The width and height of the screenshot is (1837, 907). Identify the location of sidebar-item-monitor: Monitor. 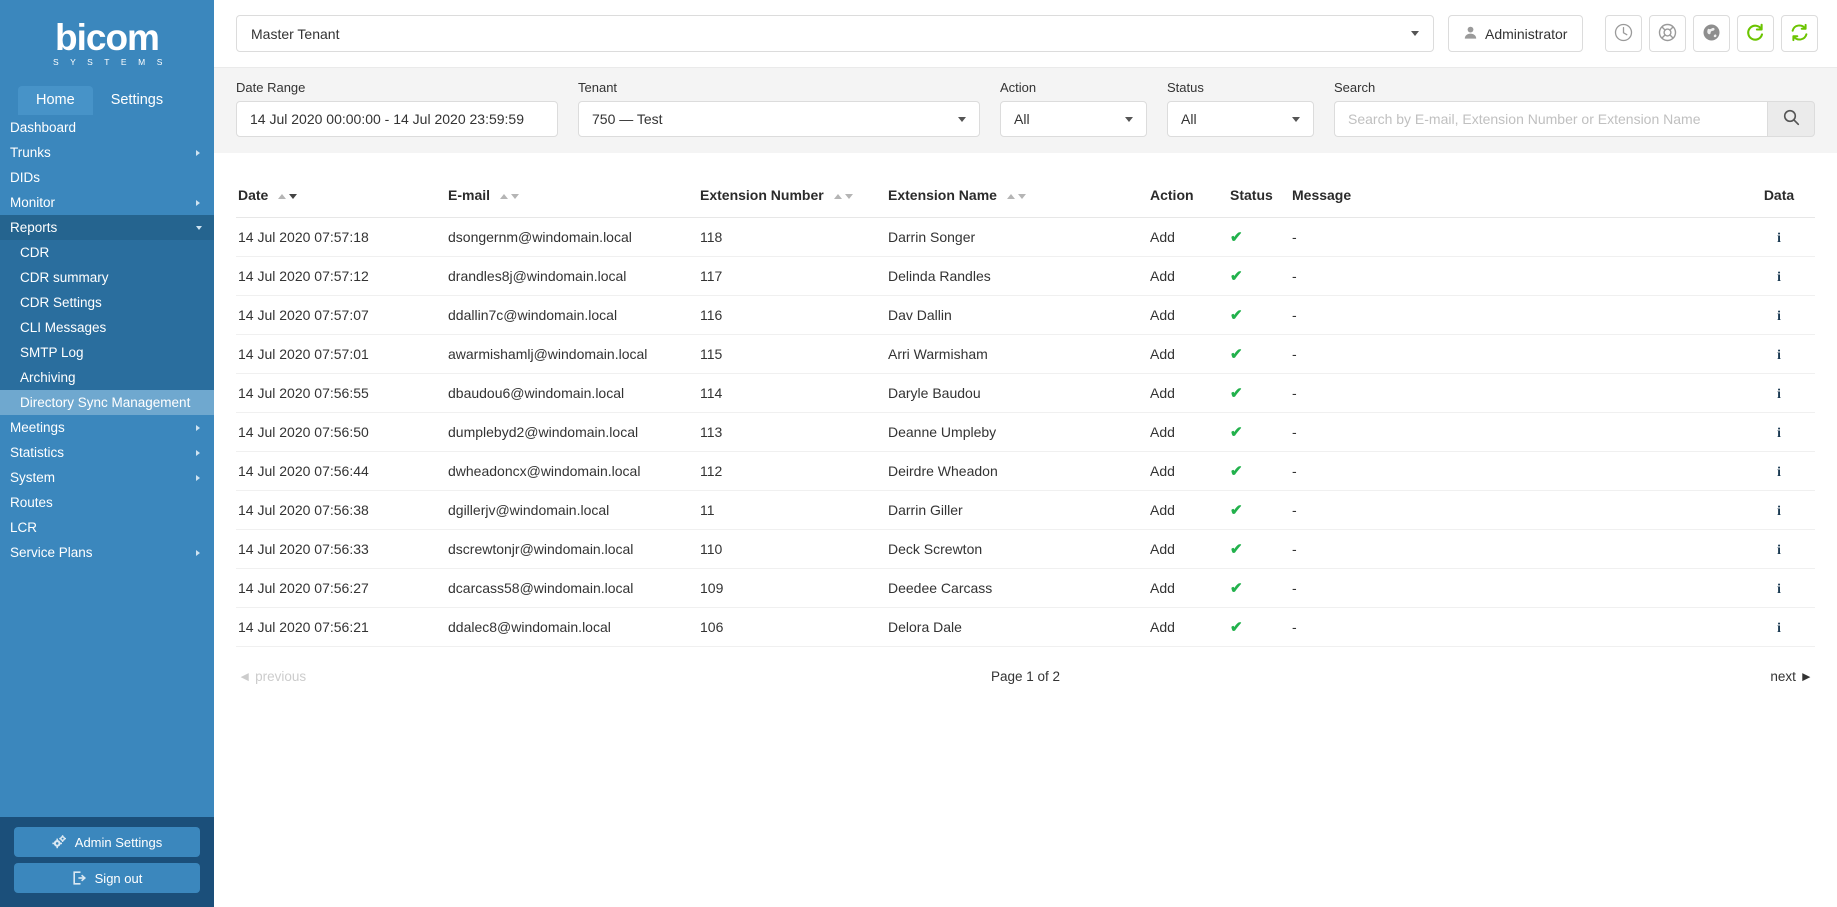
(107, 202).